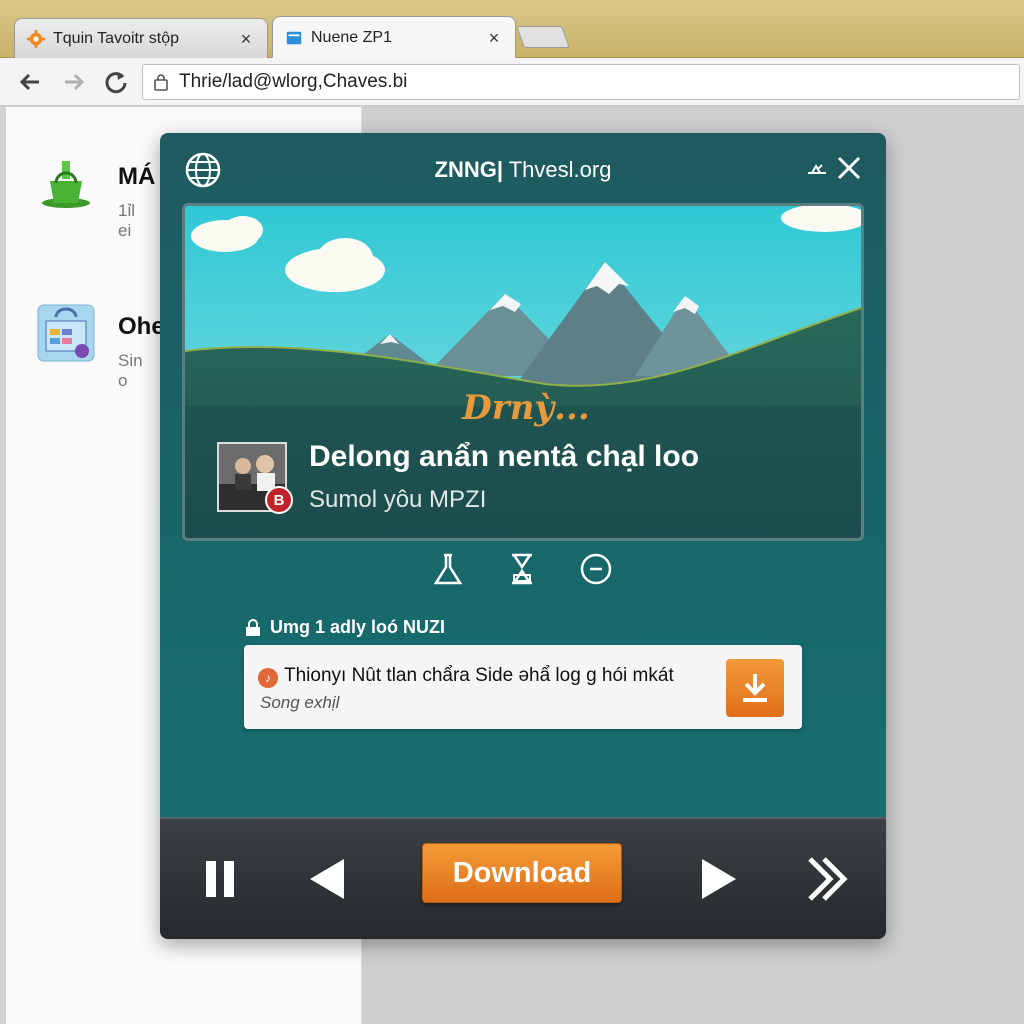 The image size is (1024, 1024). What do you see at coordinates (394, 37) in the screenshot?
I see `tab-active: Nuene ZP1 ×` at bounding box center [394, 37].